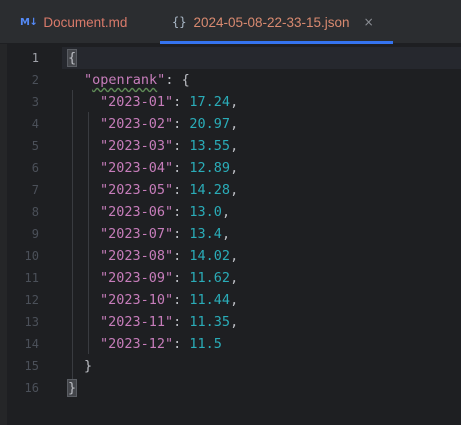 This screenshot has height=425, width=461. I want to click on close-icon: ×, so click(369, 22).